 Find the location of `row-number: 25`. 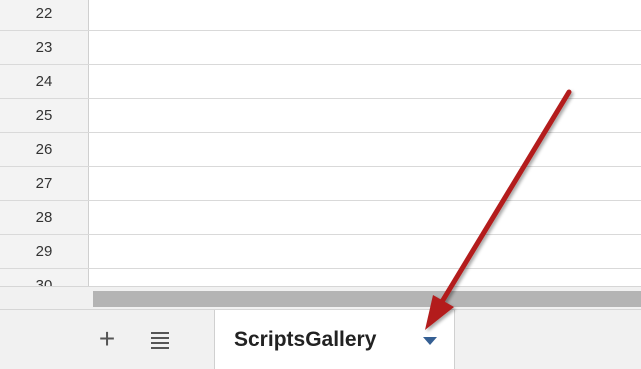

row-number: 25 is located at coordinates (44, 115).